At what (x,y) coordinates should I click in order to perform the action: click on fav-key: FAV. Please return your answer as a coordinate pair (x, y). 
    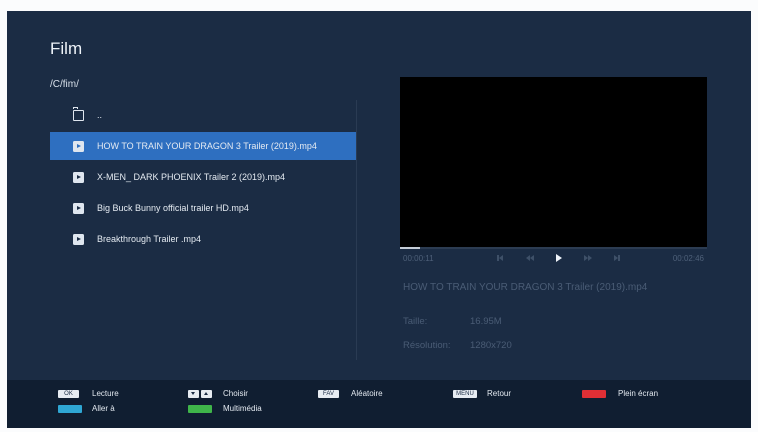
    Looking at the image, I should click on (328, 394).